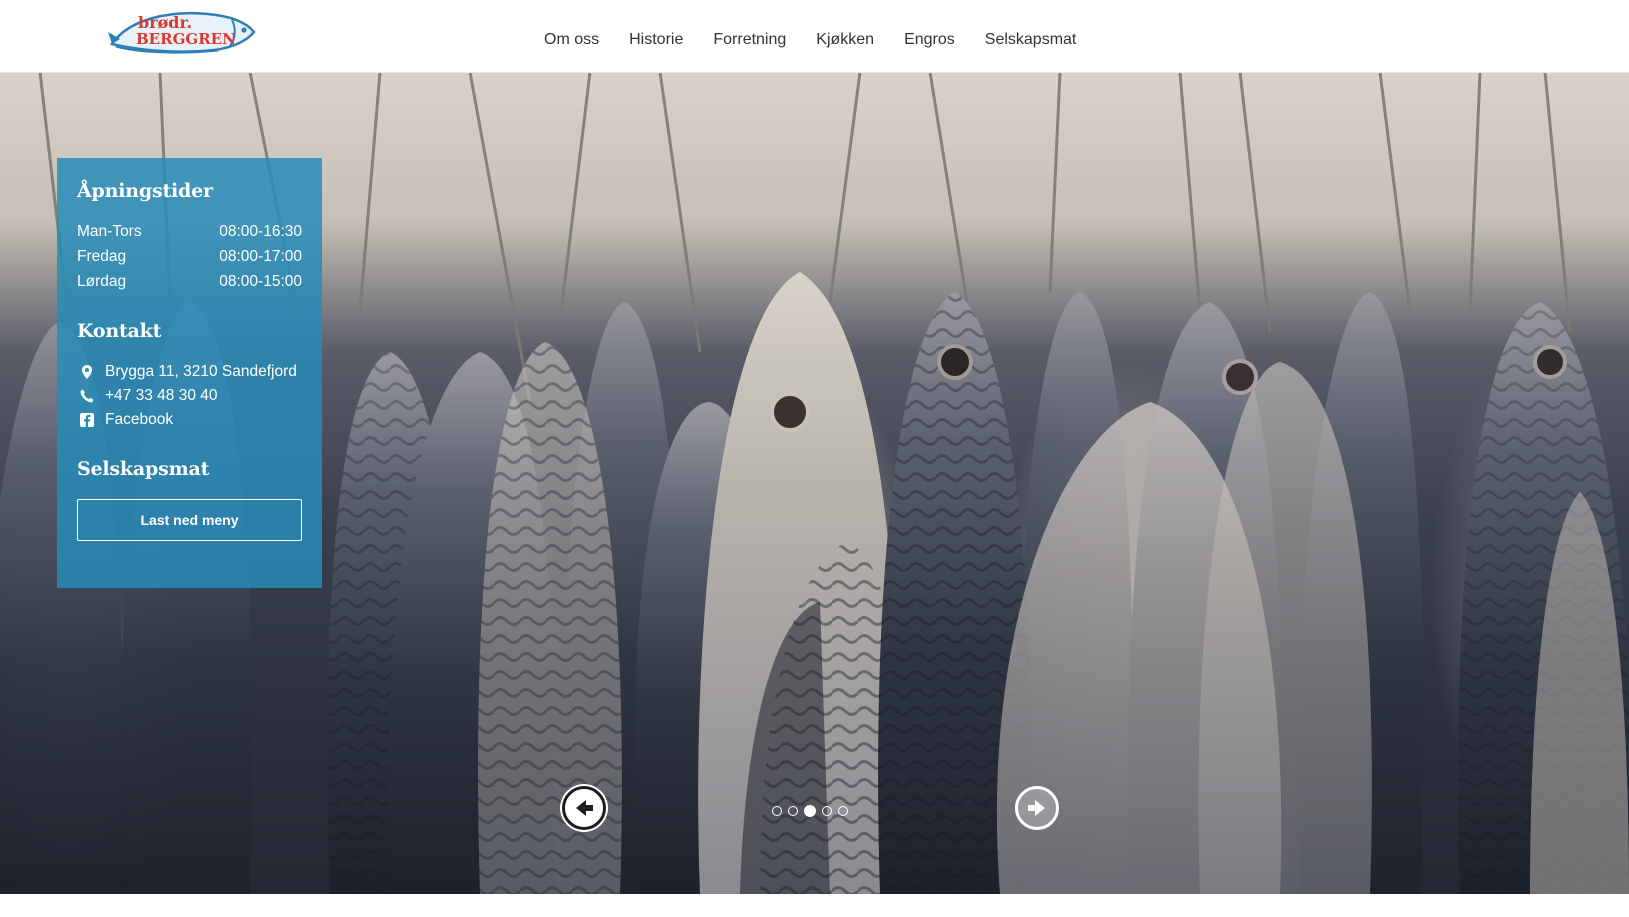 This screenshot has width=1629, height=917. What do you see at coordinates (260, 281) in the screenshot?
I see `hours-time: 08:00-15:00` at bounding box center [260, 281].